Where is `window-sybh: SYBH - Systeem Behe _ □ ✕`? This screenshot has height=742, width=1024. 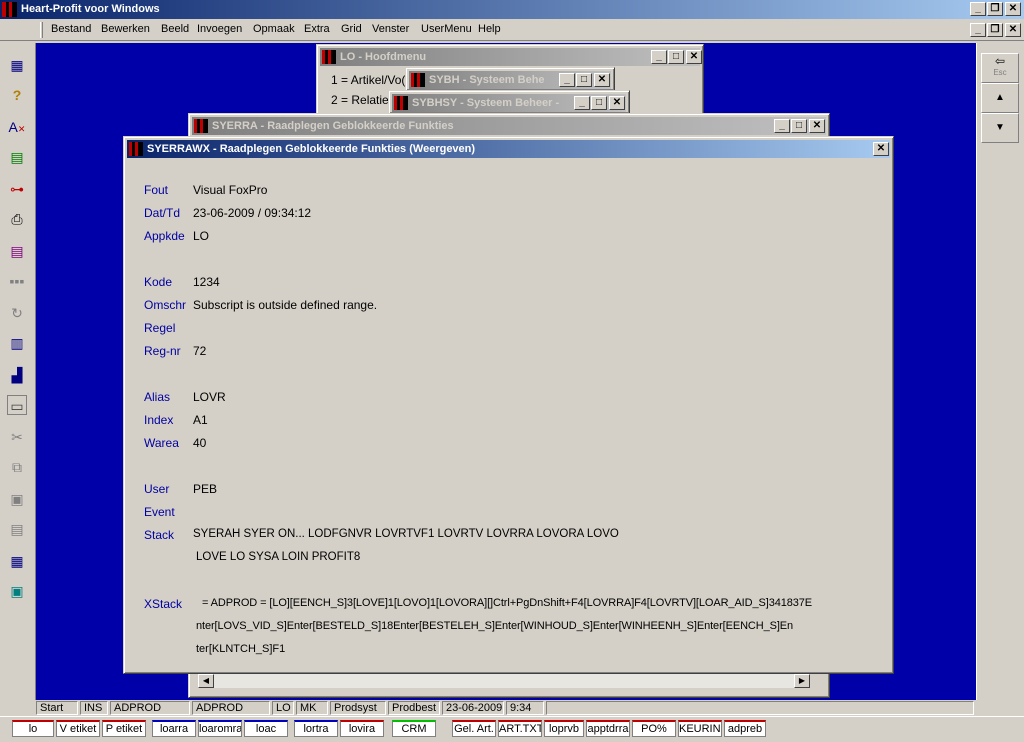
window-sybh: SYBH - Systeem Behe _ □ ✕ is located at coordinates (510, 79).